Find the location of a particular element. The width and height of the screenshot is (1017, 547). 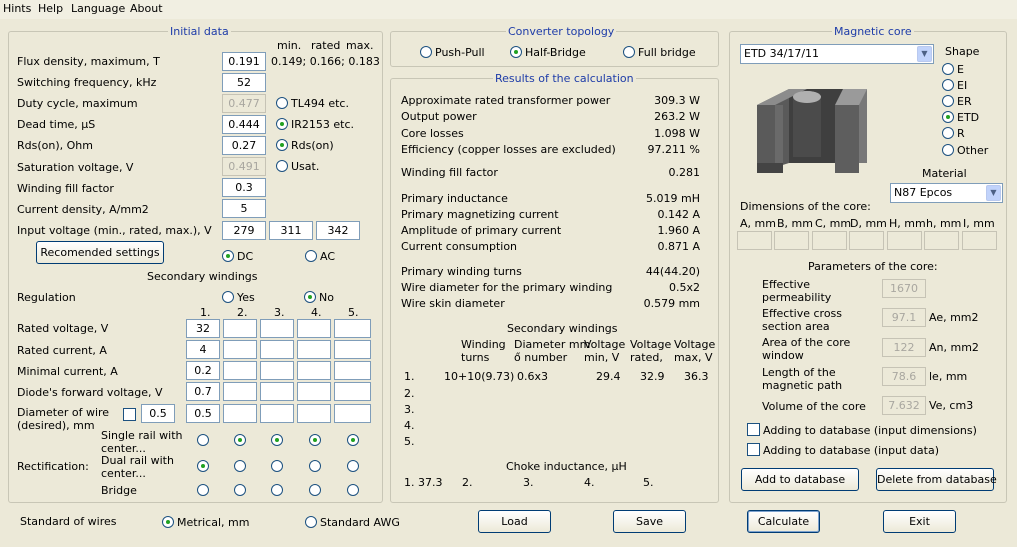

core-select: ETD 34/17/11 ▼ is located at coordinates (837, 54).